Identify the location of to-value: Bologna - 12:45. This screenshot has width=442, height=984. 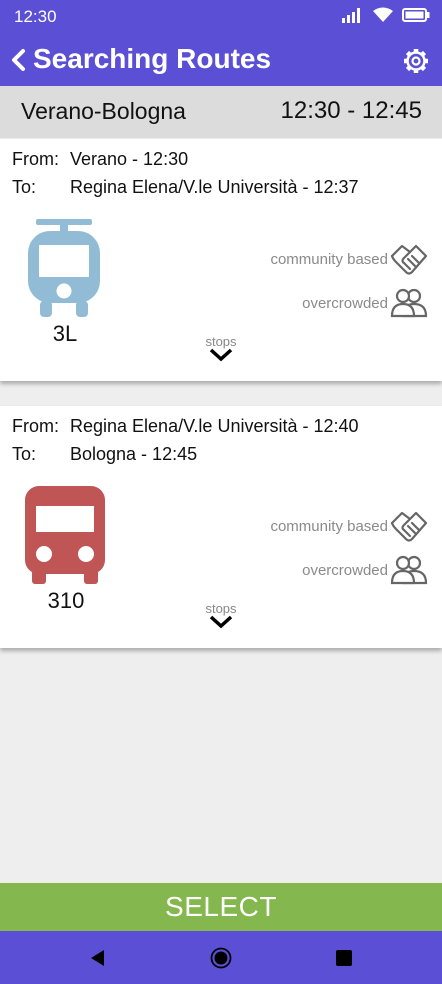
(134, 454).